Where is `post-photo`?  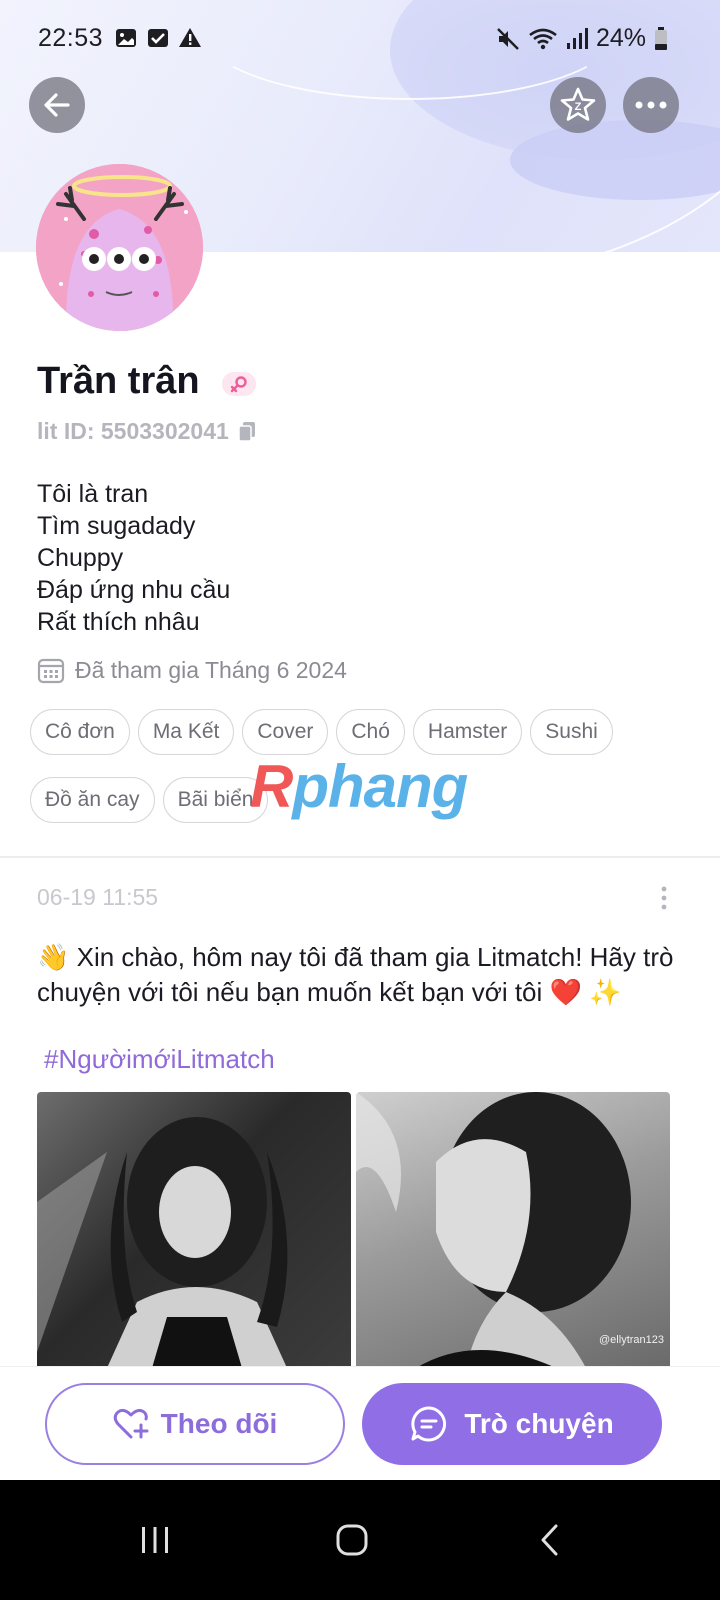
post-photo is located at coordinates (194, 1230).